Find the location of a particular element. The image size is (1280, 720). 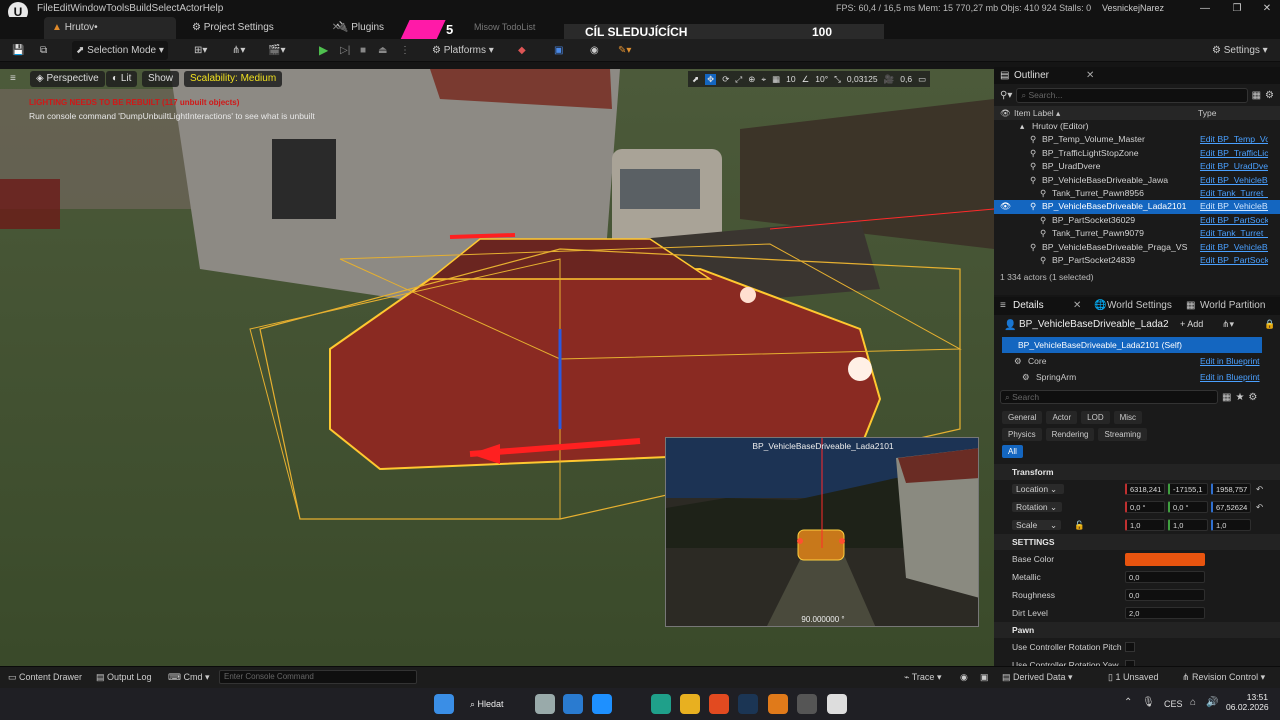

outliner-settings-icon: ⚙ is located at coordinates (1269, 95).